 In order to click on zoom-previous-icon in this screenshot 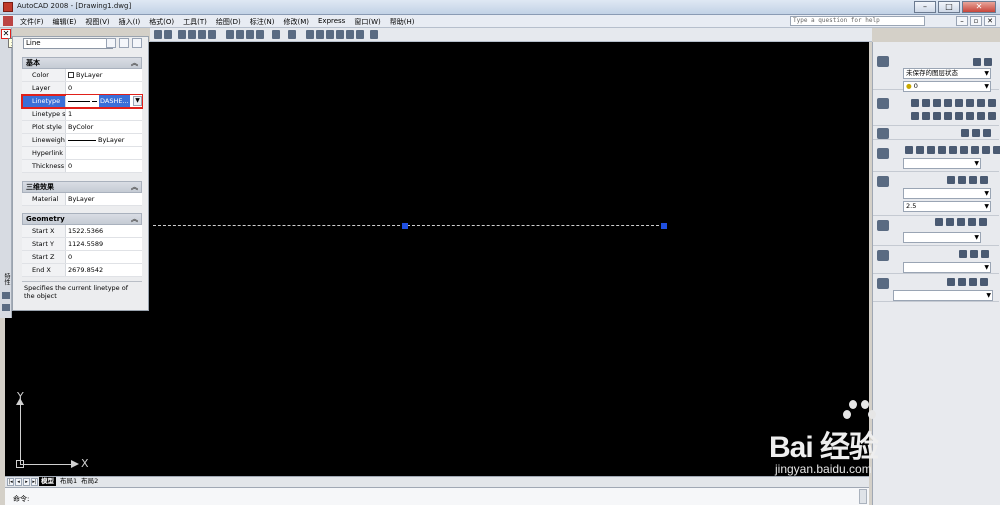, I will do `click(340, 34)`.